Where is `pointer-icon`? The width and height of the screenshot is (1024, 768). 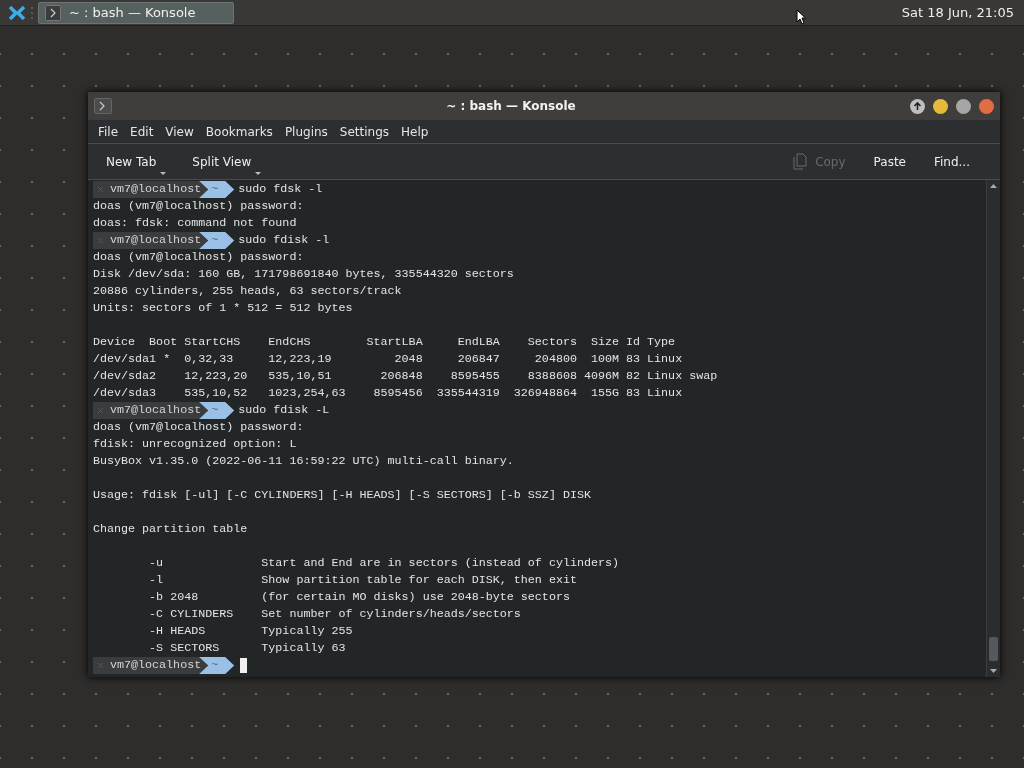
pointer-icon is located at coordinates (800, 16).